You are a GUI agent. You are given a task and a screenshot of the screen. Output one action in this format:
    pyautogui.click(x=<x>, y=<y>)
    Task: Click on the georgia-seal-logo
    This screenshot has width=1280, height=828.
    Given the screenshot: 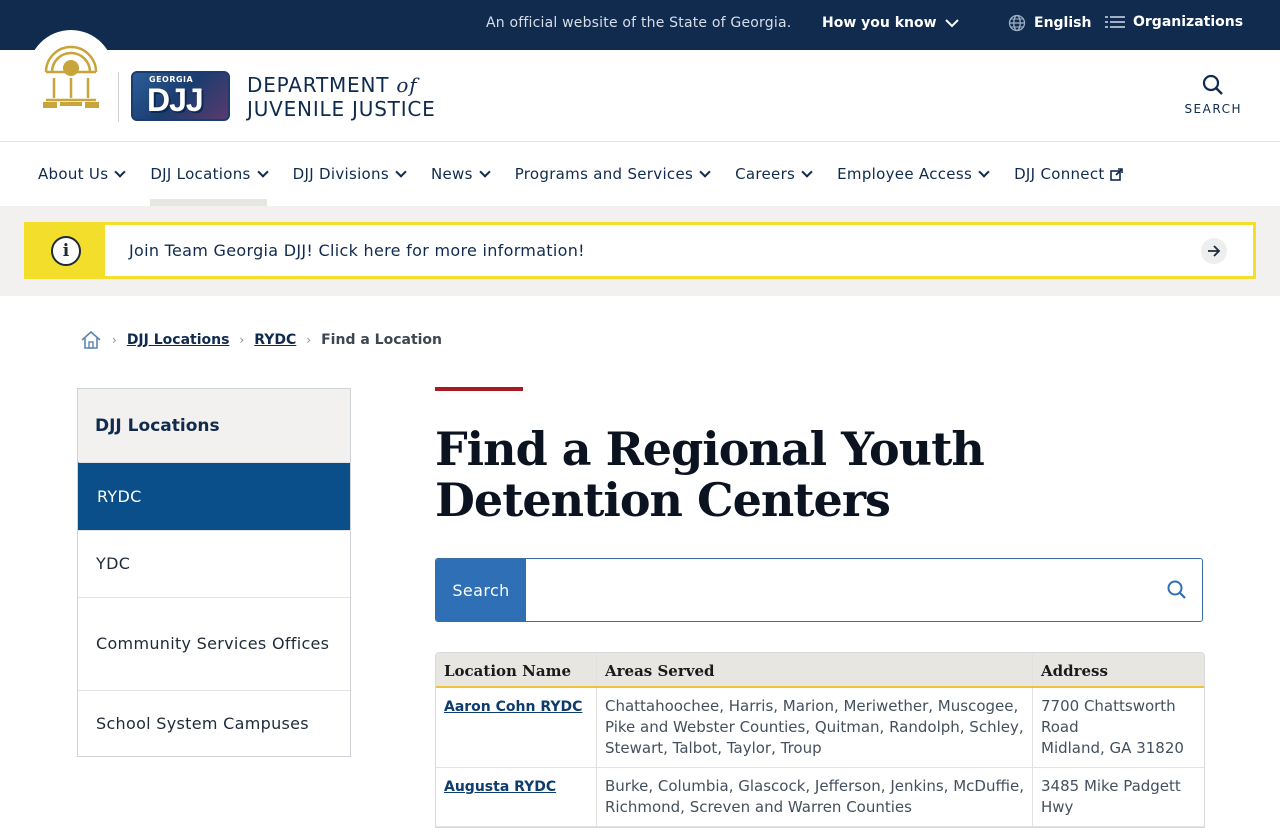 What is the action you would take?
    pyautogui.click(x=71, y=78)
    